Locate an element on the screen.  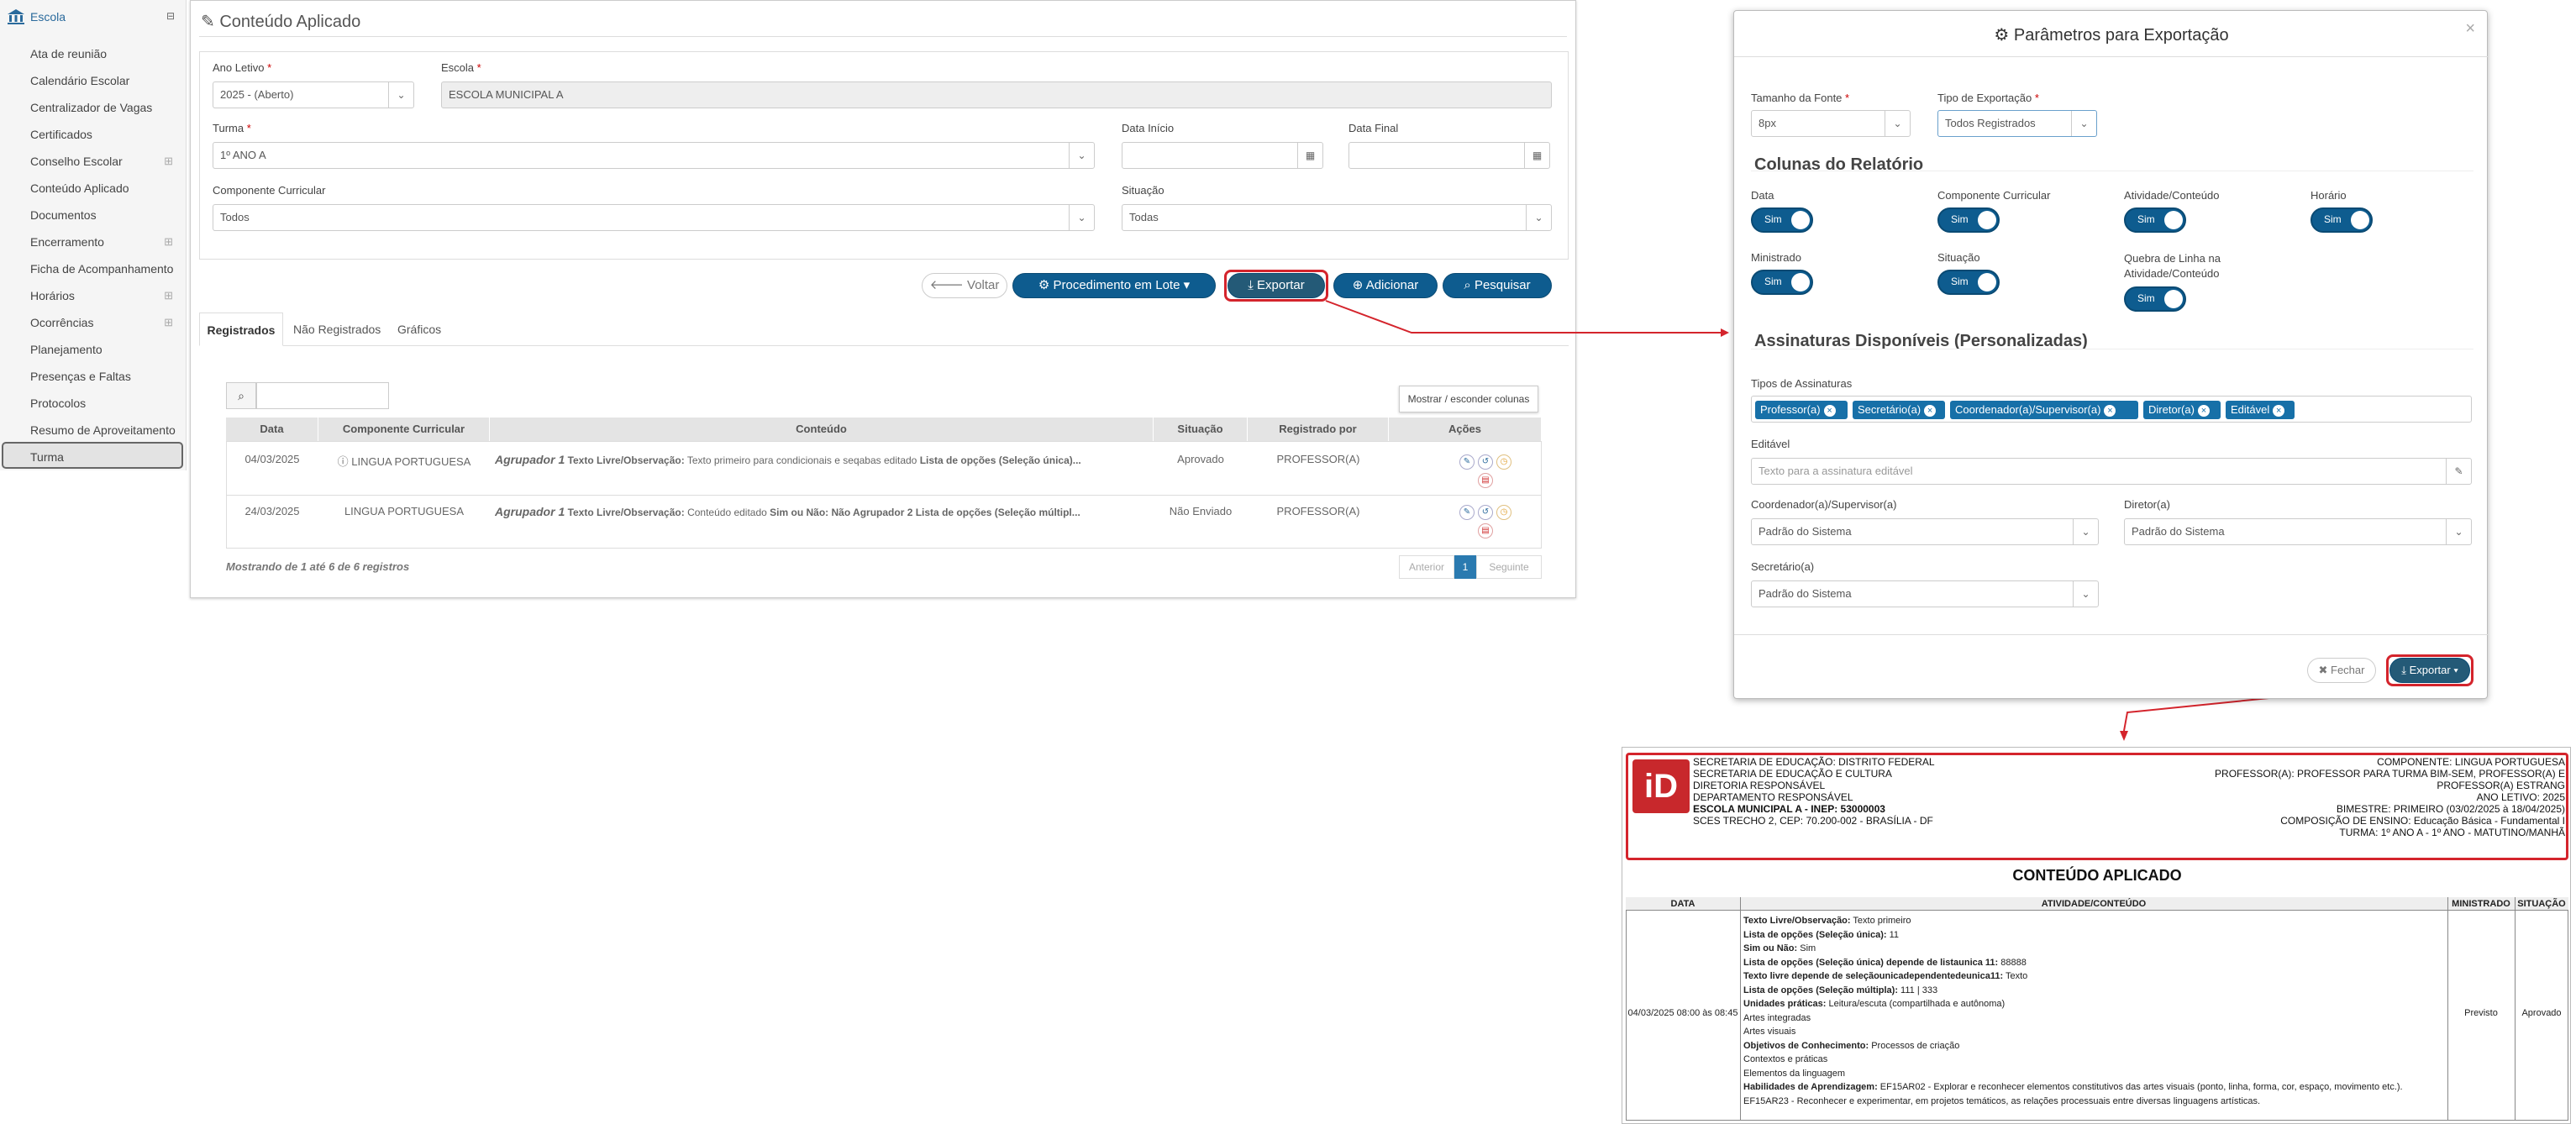
row-divider is located at coordinates (884, 495).